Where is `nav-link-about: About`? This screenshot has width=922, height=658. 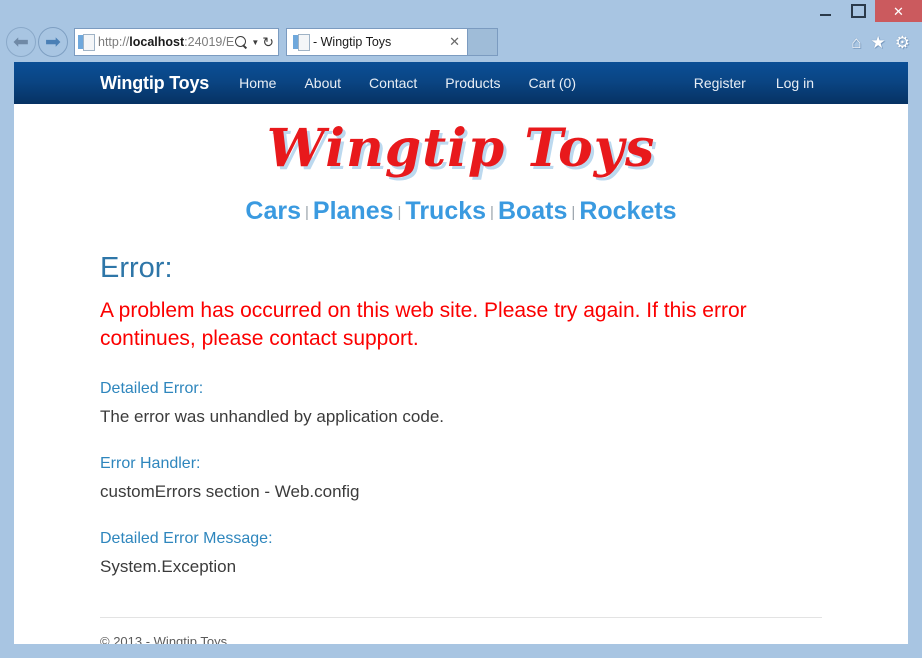
nav-link-about: About is located at coordinates (322, 83).